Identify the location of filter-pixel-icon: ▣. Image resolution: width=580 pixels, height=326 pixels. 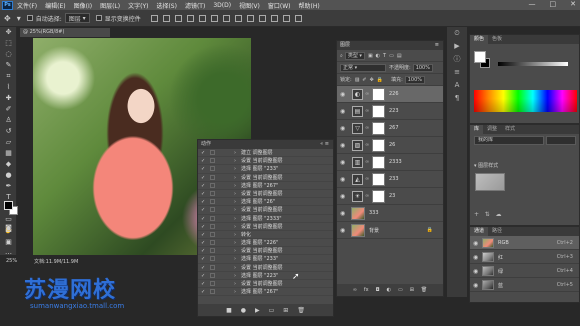
(370, 56).